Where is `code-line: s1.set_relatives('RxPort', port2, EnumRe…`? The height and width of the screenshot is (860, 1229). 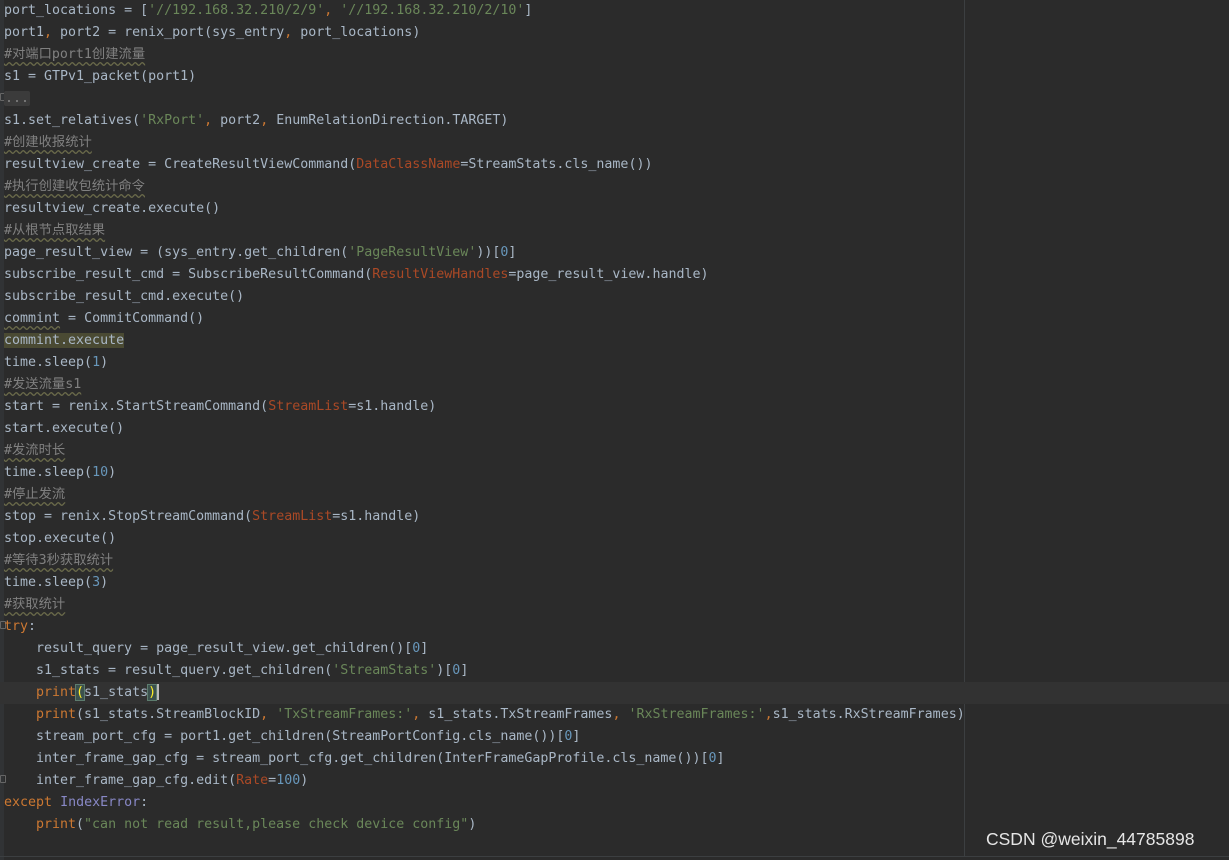
code-line: s1.set_relatives('RxPort', port2, EnumRe… is located at coordinates (256, 121).